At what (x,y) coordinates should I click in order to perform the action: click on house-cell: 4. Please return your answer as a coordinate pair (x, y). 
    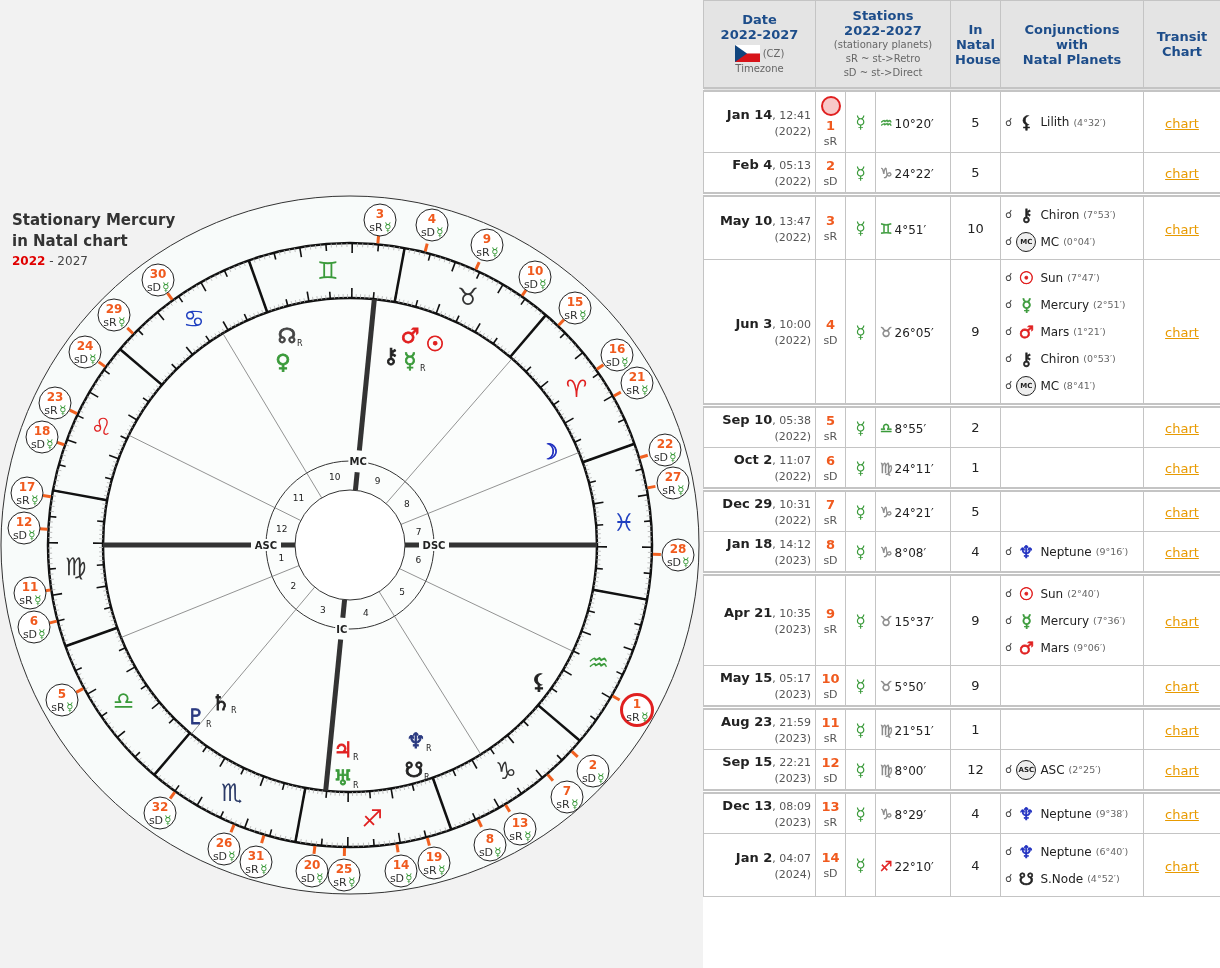
    Looking at the image, I should click on (975, 812).